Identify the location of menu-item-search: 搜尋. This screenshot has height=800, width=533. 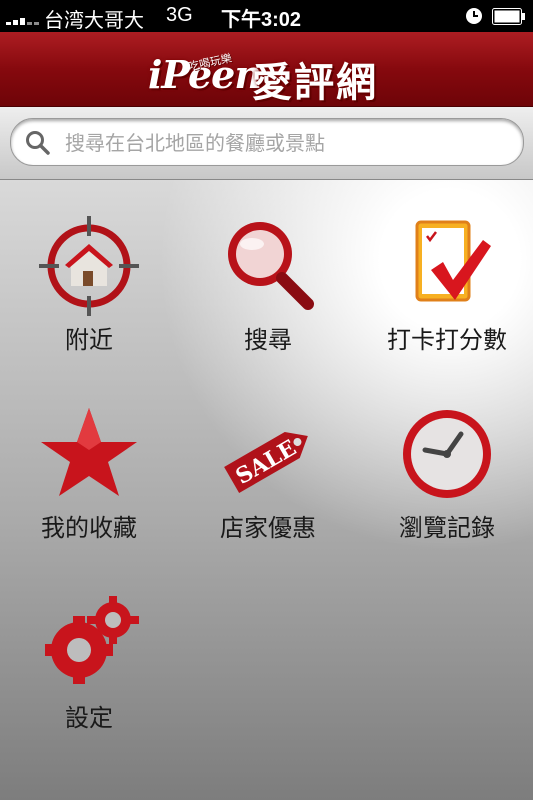
(268, 291).